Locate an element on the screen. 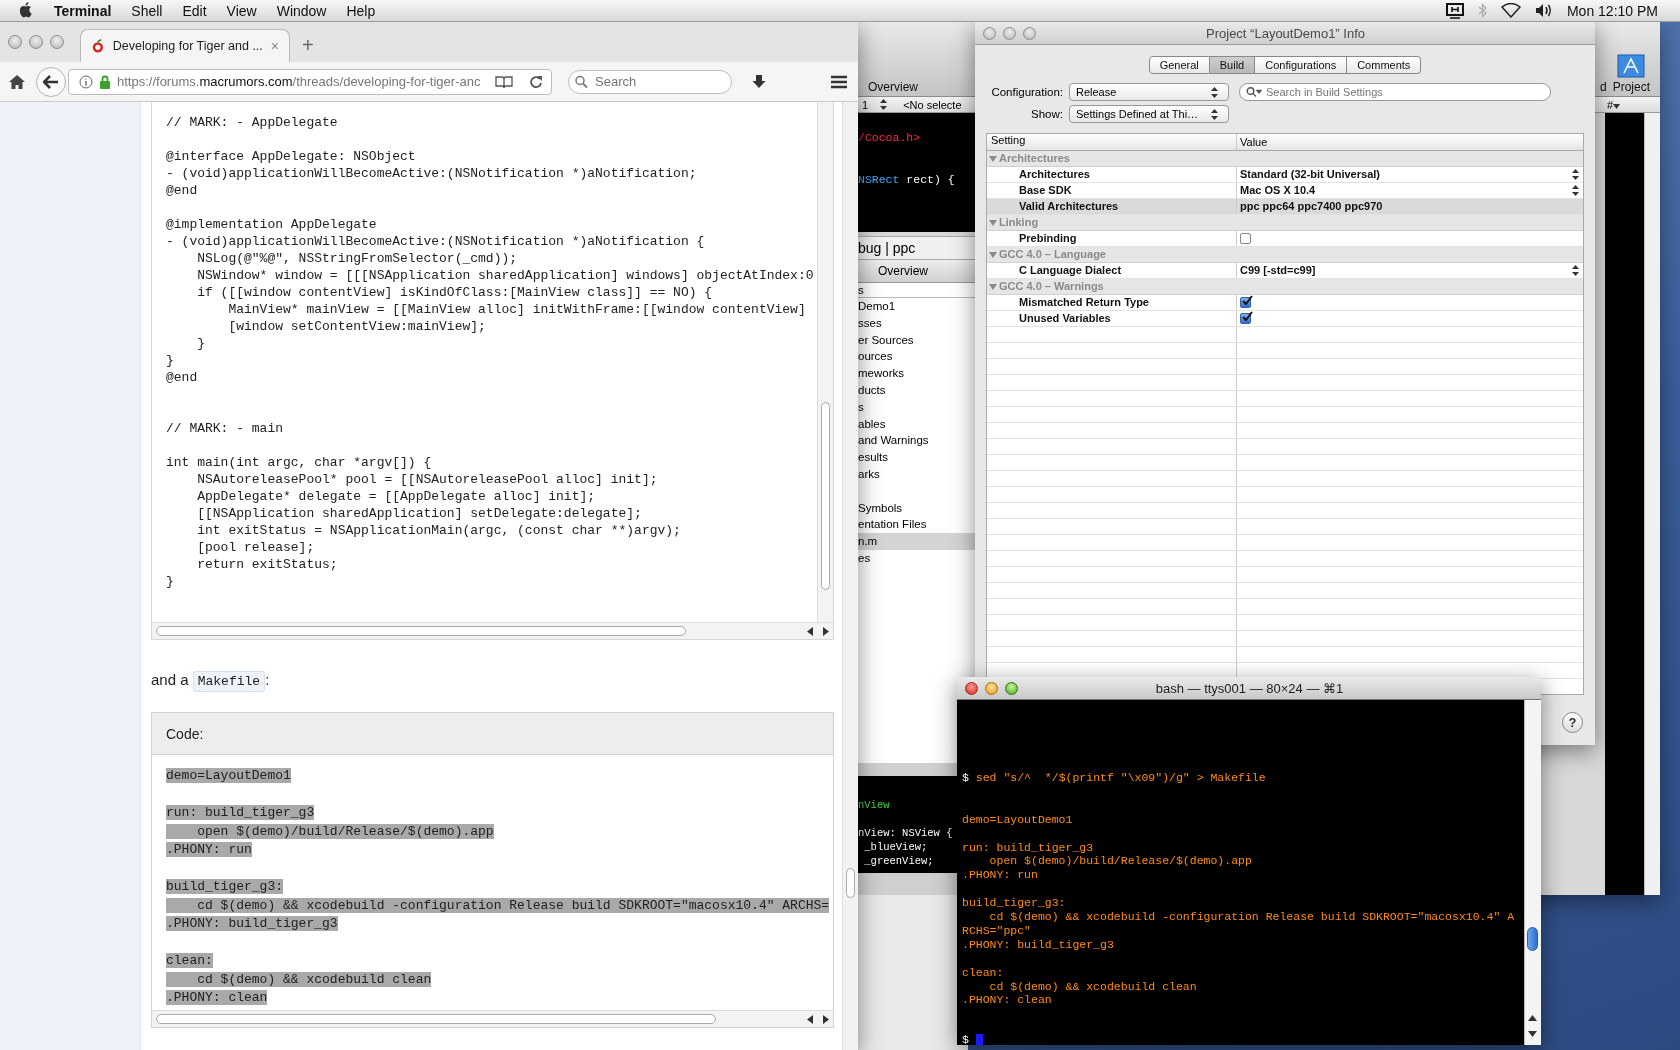  tab: Build is located at coordinates (1232, 65).